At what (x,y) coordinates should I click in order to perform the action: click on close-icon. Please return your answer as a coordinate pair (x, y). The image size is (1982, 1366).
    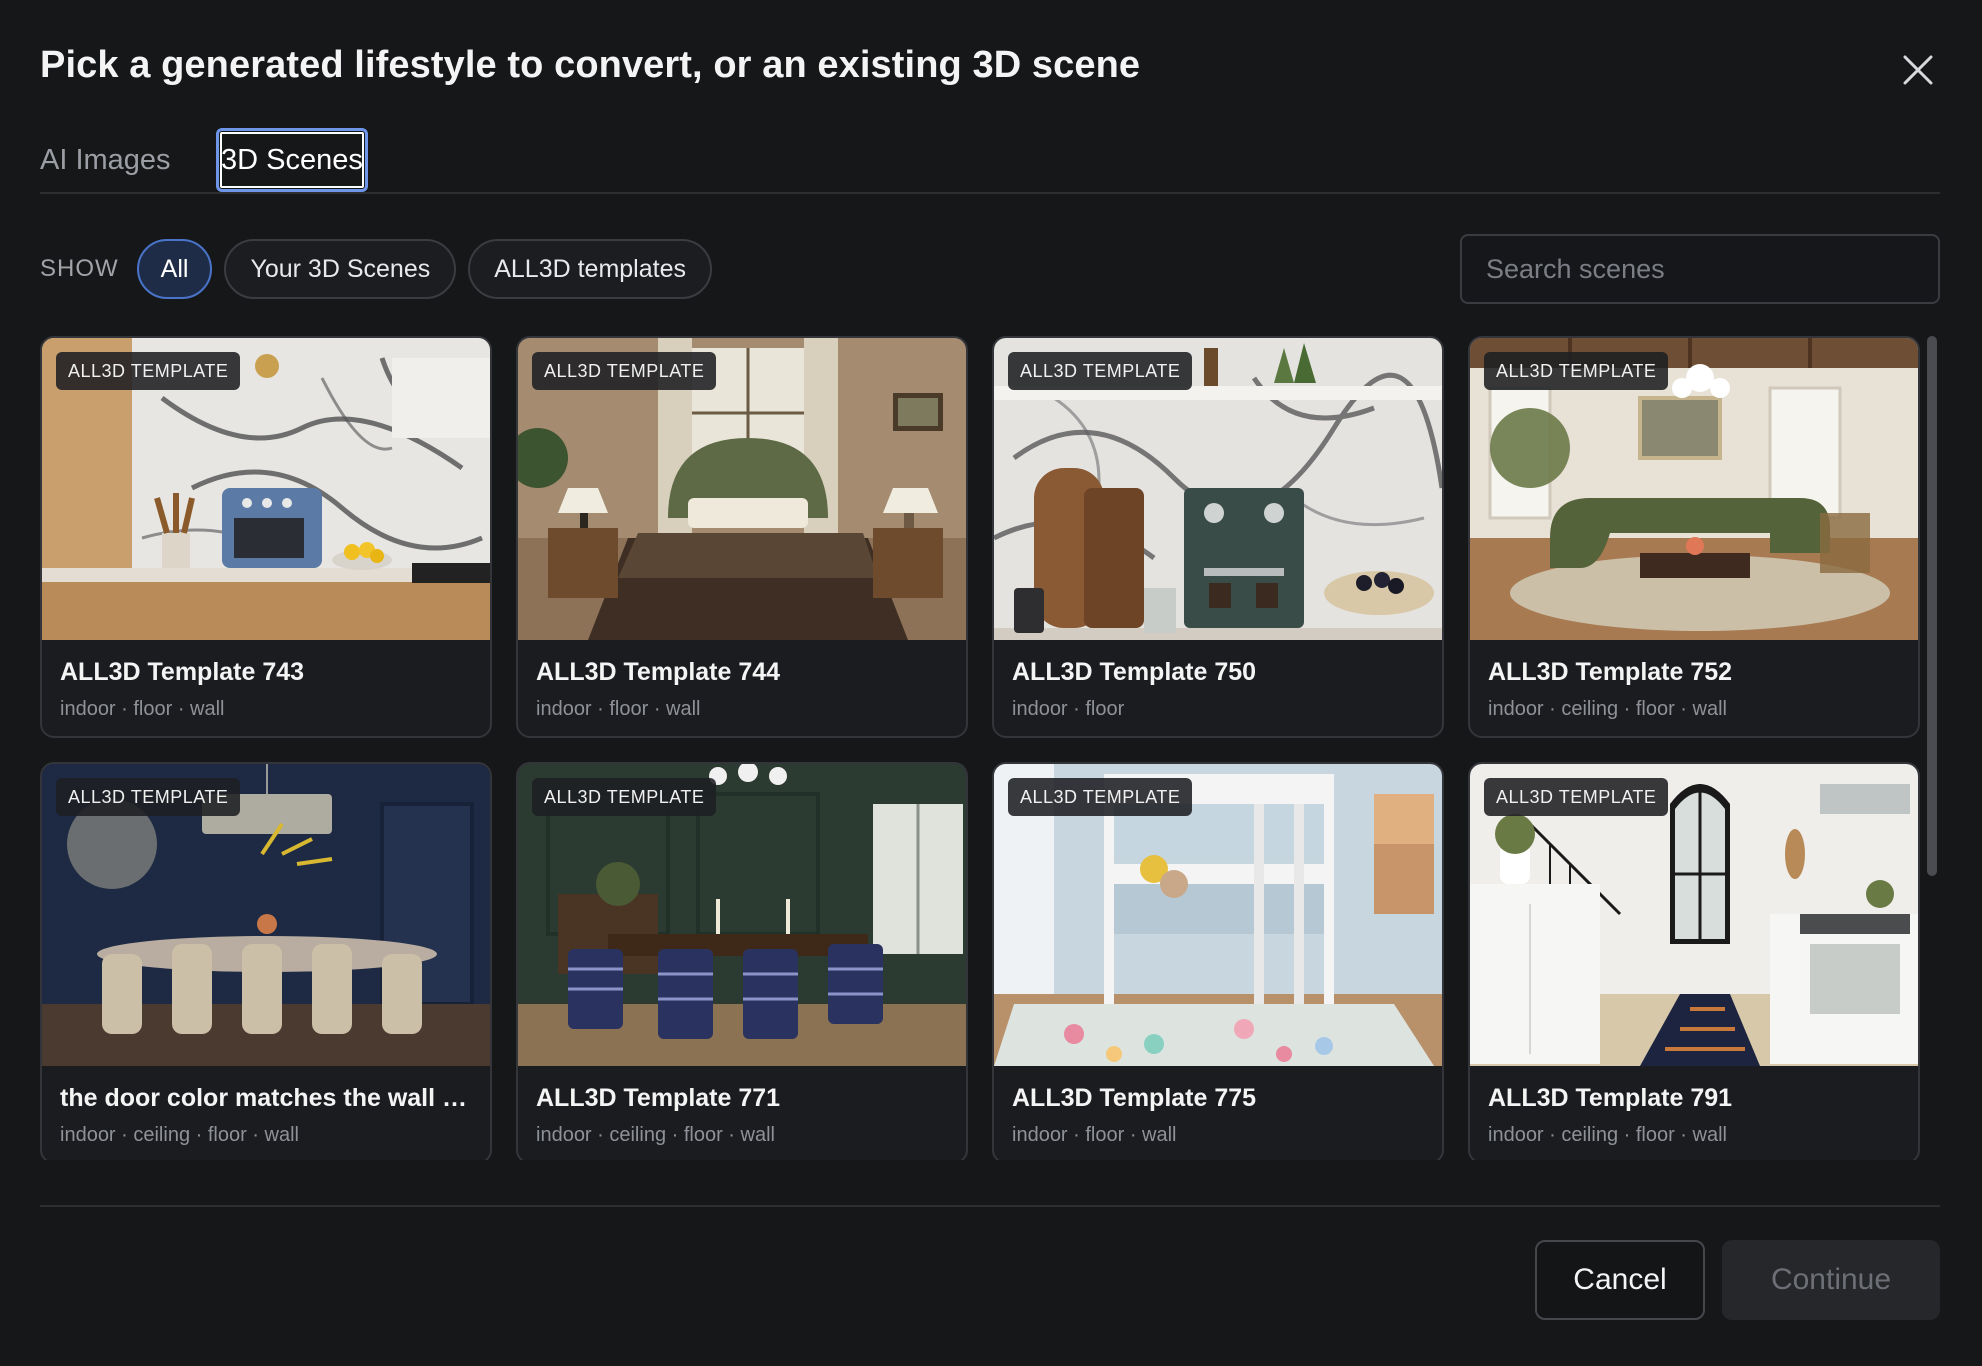
    Looking at the image, I should click on (1918, 70).